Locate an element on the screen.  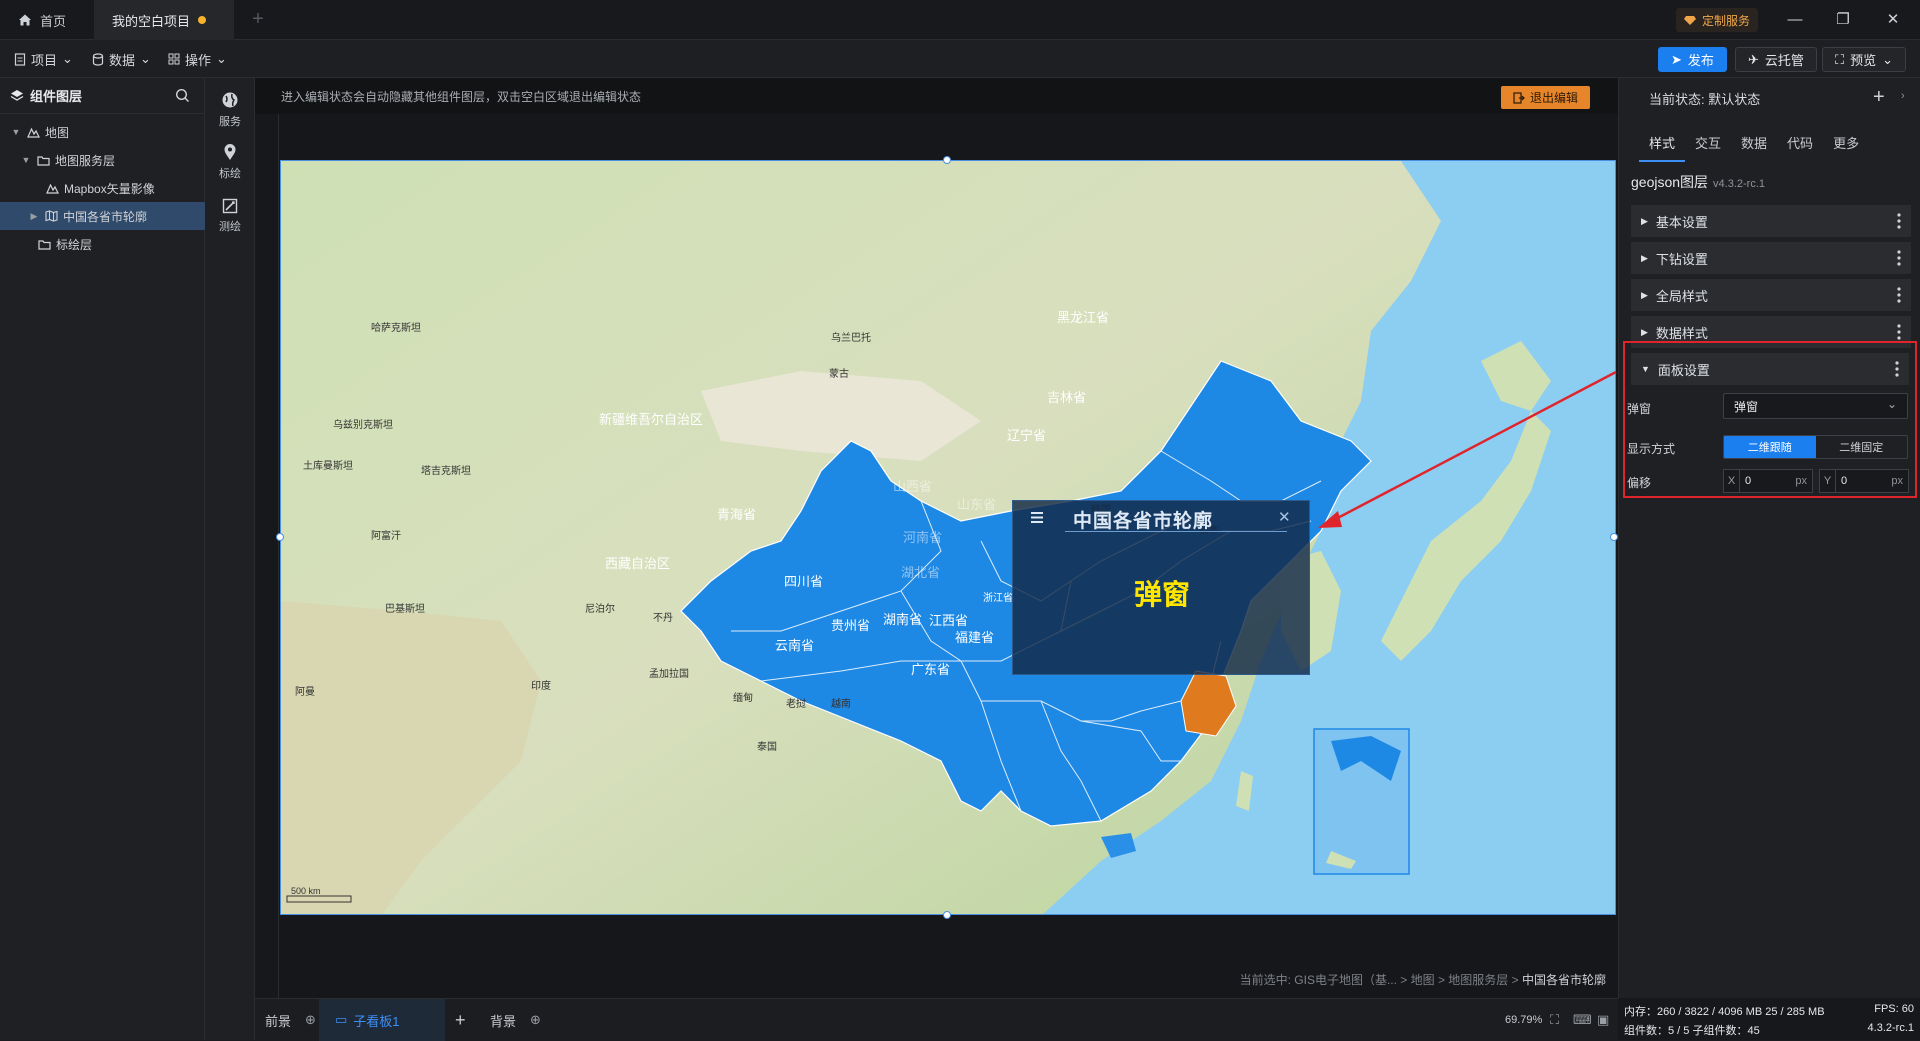
tab-background: 背景 ⊕ is located at coordinates (515, 1020).